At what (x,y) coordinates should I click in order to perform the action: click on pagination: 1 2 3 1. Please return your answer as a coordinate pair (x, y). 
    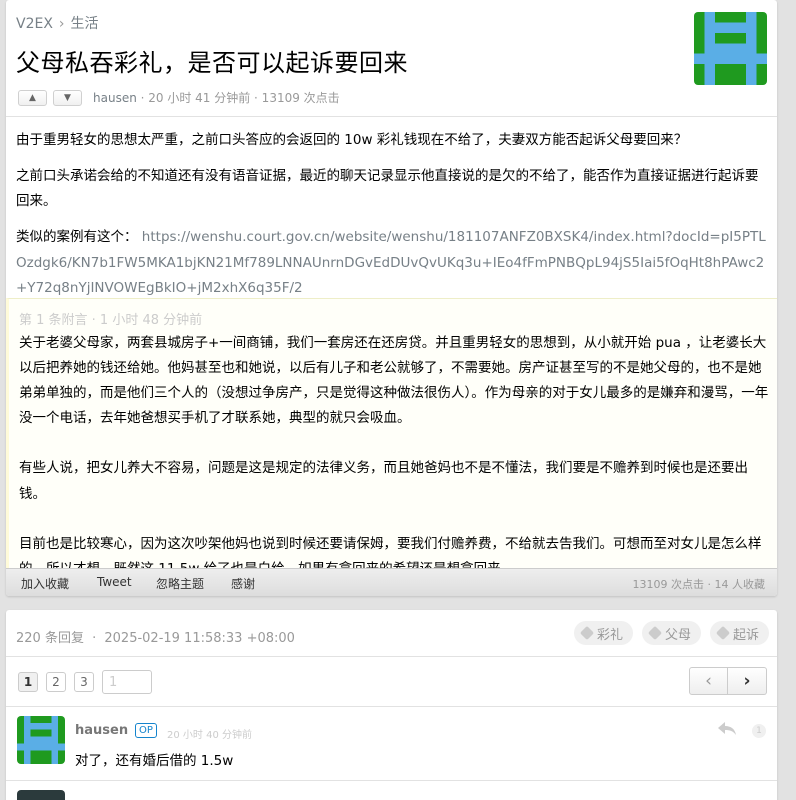
    Looking at the image, I should click on (85, 682).